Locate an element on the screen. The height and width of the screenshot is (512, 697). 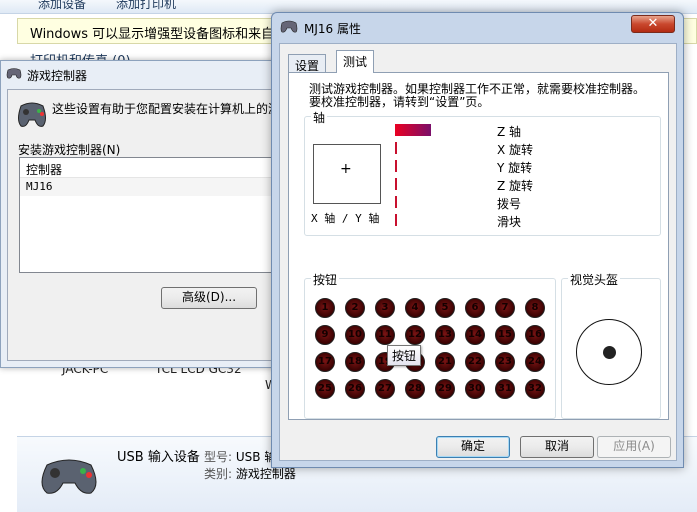
axis-row: Y 旋转 is located at coordinates (525, 166).